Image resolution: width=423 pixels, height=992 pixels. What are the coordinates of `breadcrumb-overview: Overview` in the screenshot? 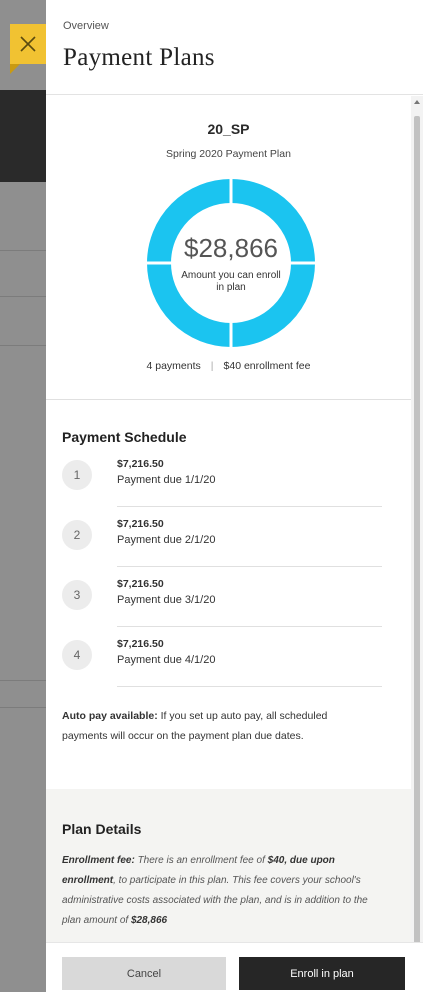 It's located at (86, 26).